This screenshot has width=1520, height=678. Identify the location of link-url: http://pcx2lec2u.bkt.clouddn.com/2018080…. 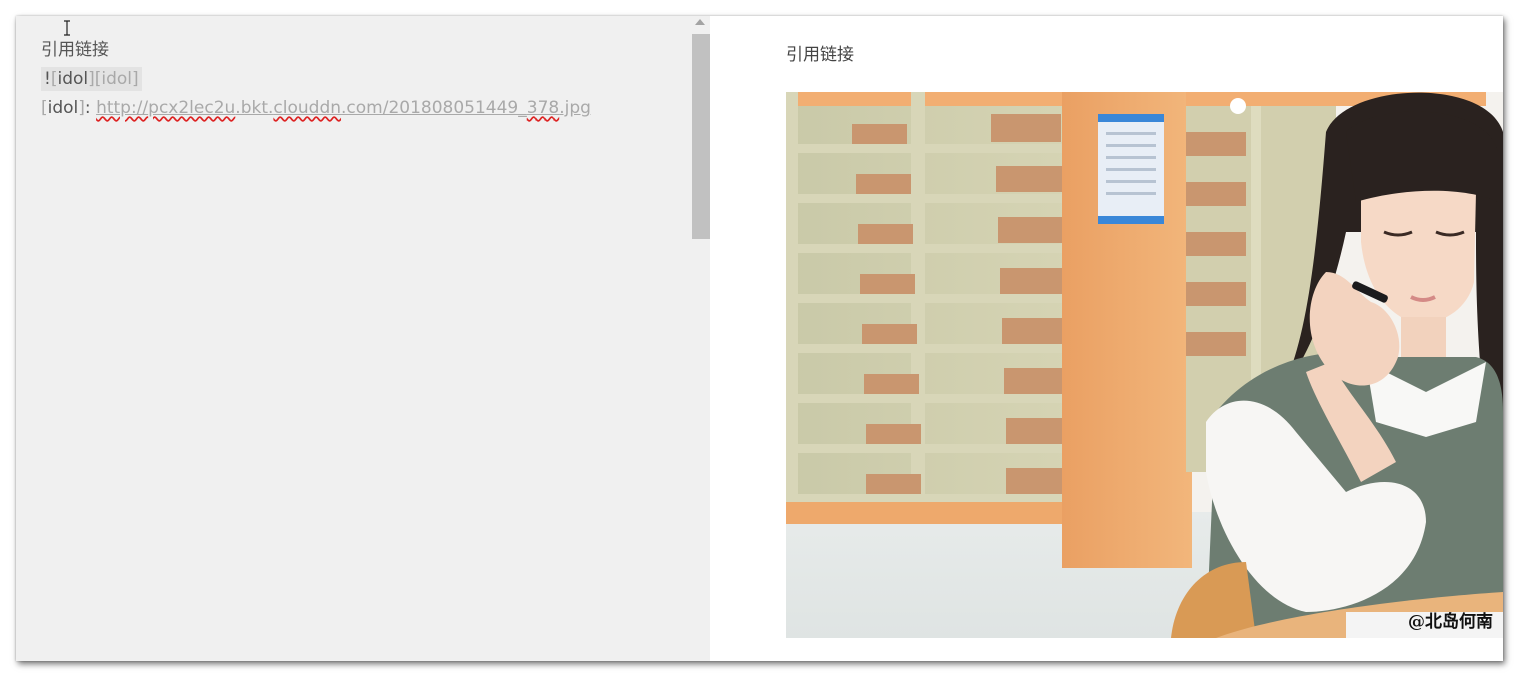
(343, 108).